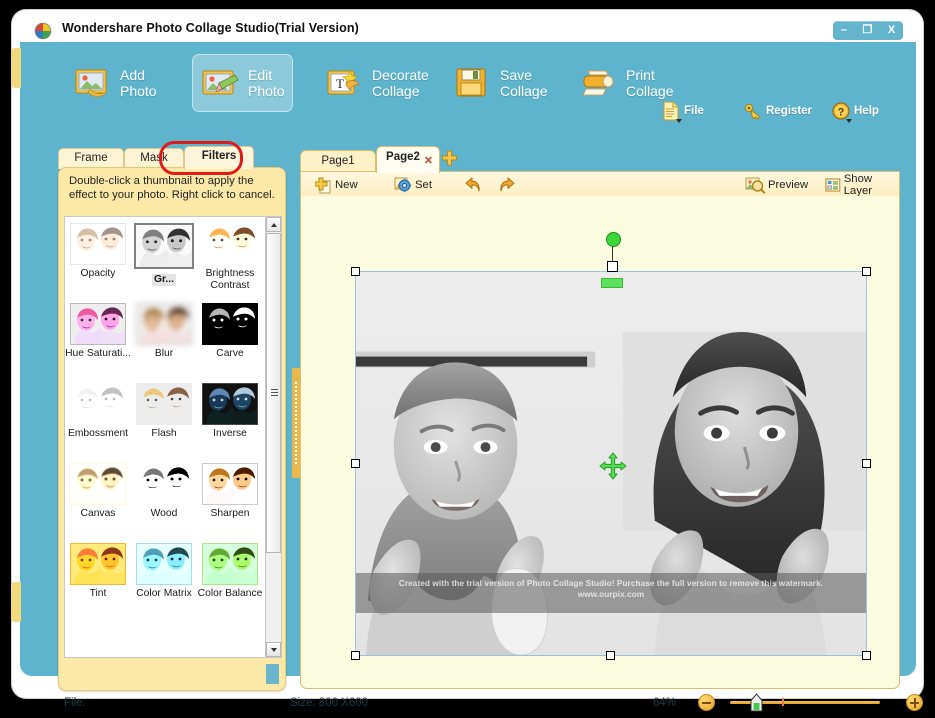 Image resolution: width=935 pixels, height=718 pixels. Describe the element at coordinates (355, 655) in the screenshot. I see `handle-bottom-left` at that location.